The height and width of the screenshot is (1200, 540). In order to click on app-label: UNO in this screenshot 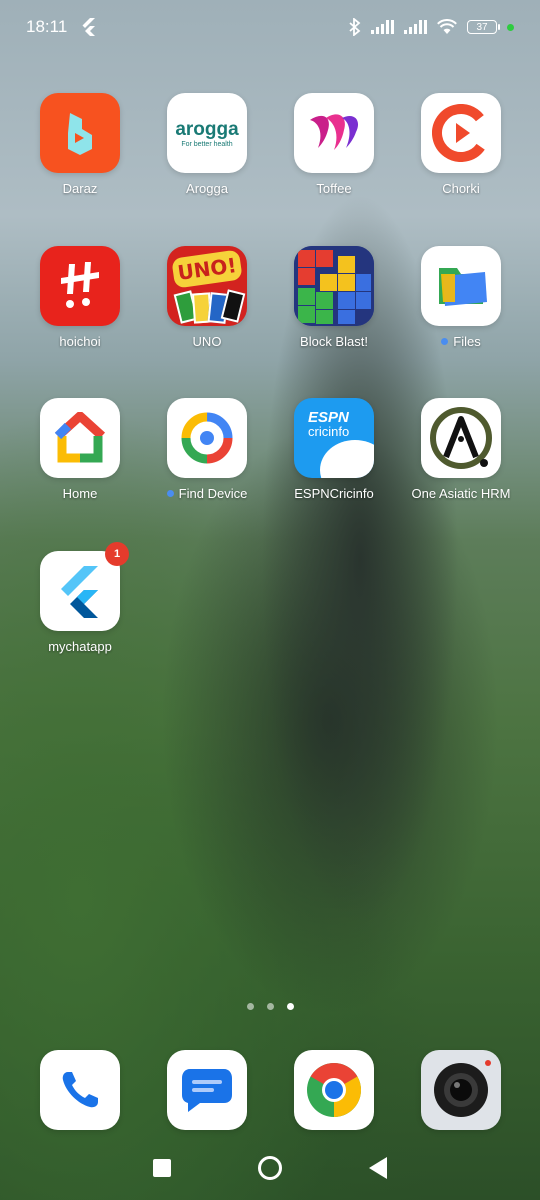, I will do `click(207, 341)`.